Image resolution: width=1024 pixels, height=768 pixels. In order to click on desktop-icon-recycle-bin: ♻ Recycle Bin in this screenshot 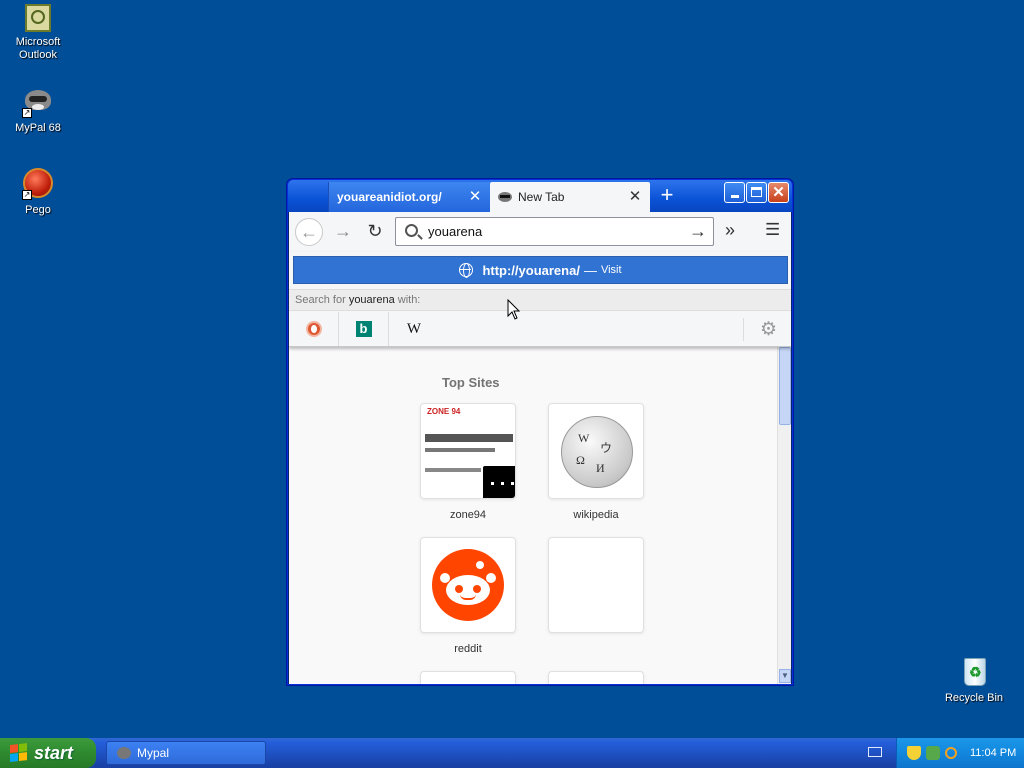, I will do `click(974, 680)`.